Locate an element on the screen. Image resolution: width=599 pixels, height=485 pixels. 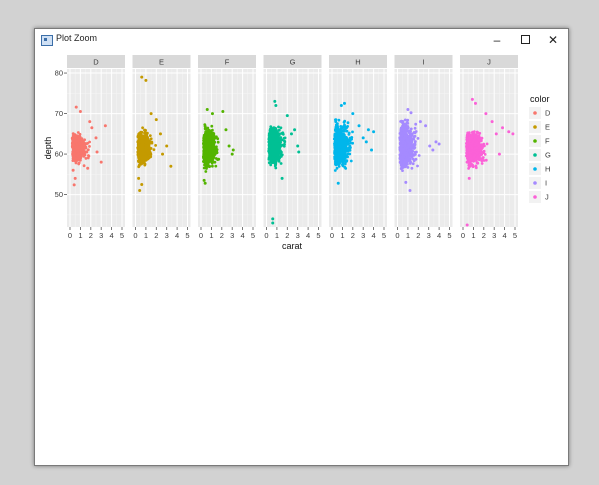
x-axis-title: carat is located at coordinates (292, 246).